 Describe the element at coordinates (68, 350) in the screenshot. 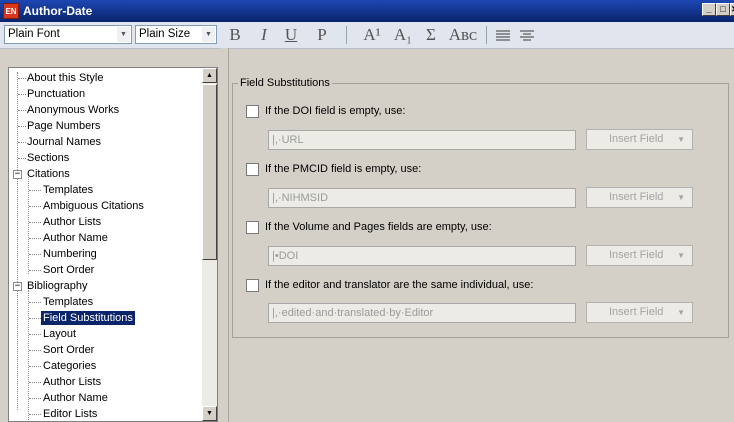

I see `sidebar-item-bibliography-sort-order: Sort Order` at that location.